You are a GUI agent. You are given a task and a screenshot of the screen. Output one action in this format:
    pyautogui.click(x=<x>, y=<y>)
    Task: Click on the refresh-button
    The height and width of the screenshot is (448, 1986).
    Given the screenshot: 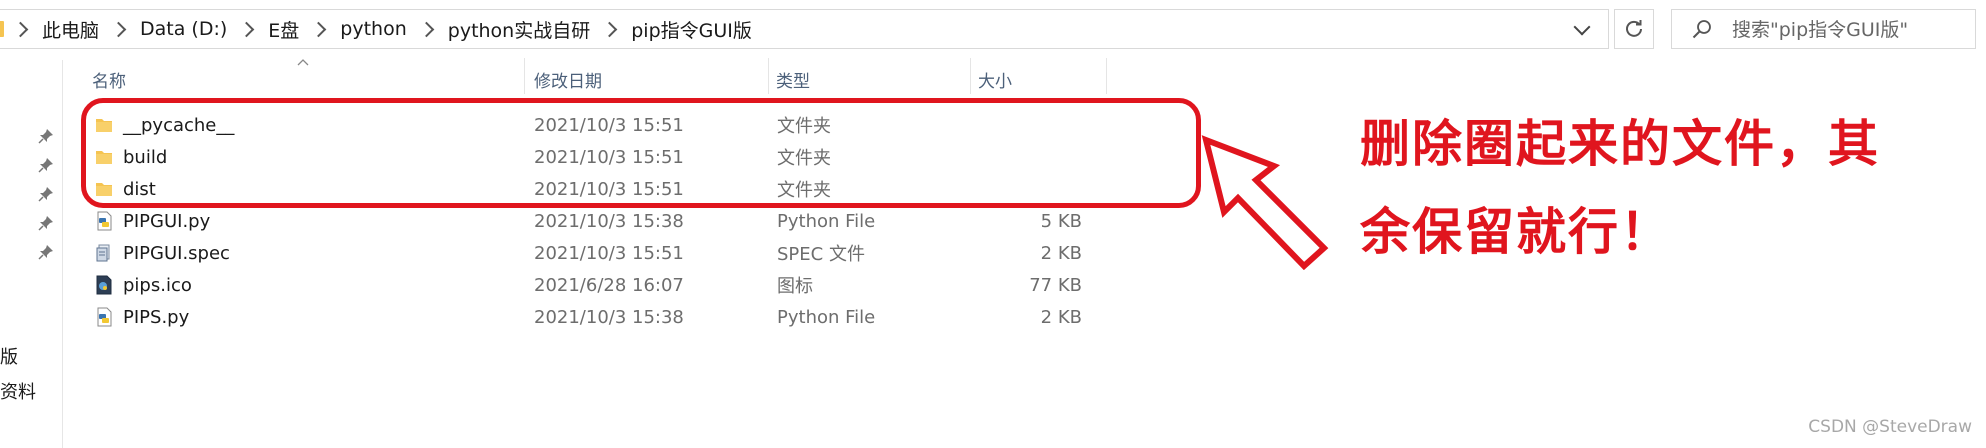 What is the action you would take?
    pyautogui.click(x=1634, y=29)
    